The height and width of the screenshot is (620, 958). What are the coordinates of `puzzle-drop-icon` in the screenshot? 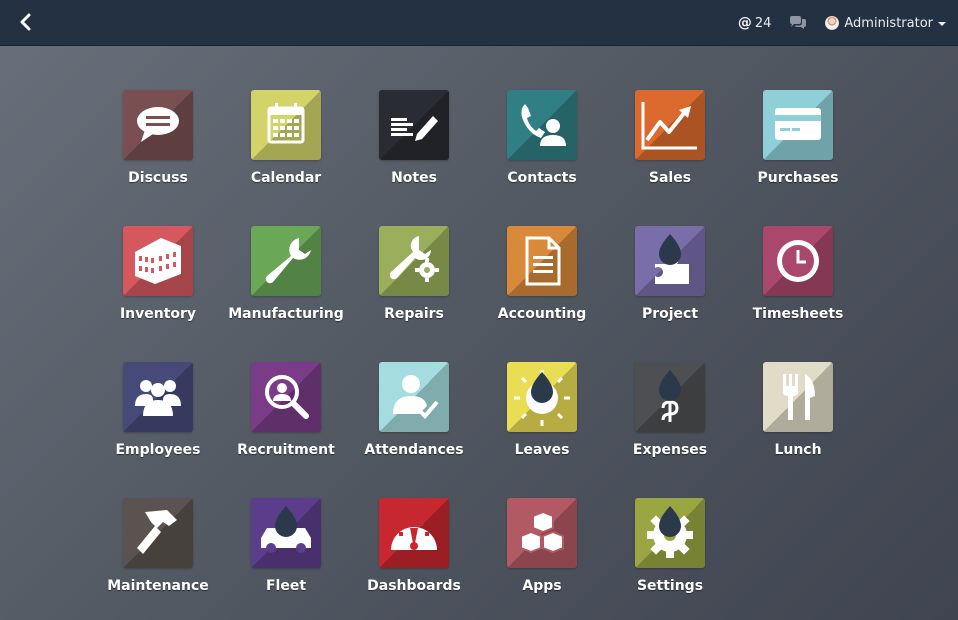 It's located at (670, 261).